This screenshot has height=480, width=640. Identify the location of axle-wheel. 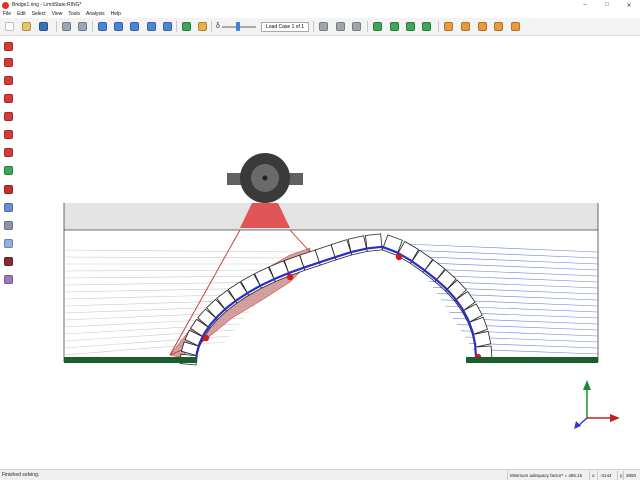
(265, 178).